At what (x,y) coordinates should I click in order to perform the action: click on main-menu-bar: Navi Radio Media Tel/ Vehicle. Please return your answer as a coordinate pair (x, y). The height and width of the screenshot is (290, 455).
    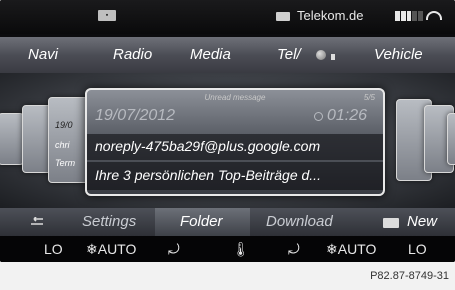
    Looking at the image, I should click on (227, 55).